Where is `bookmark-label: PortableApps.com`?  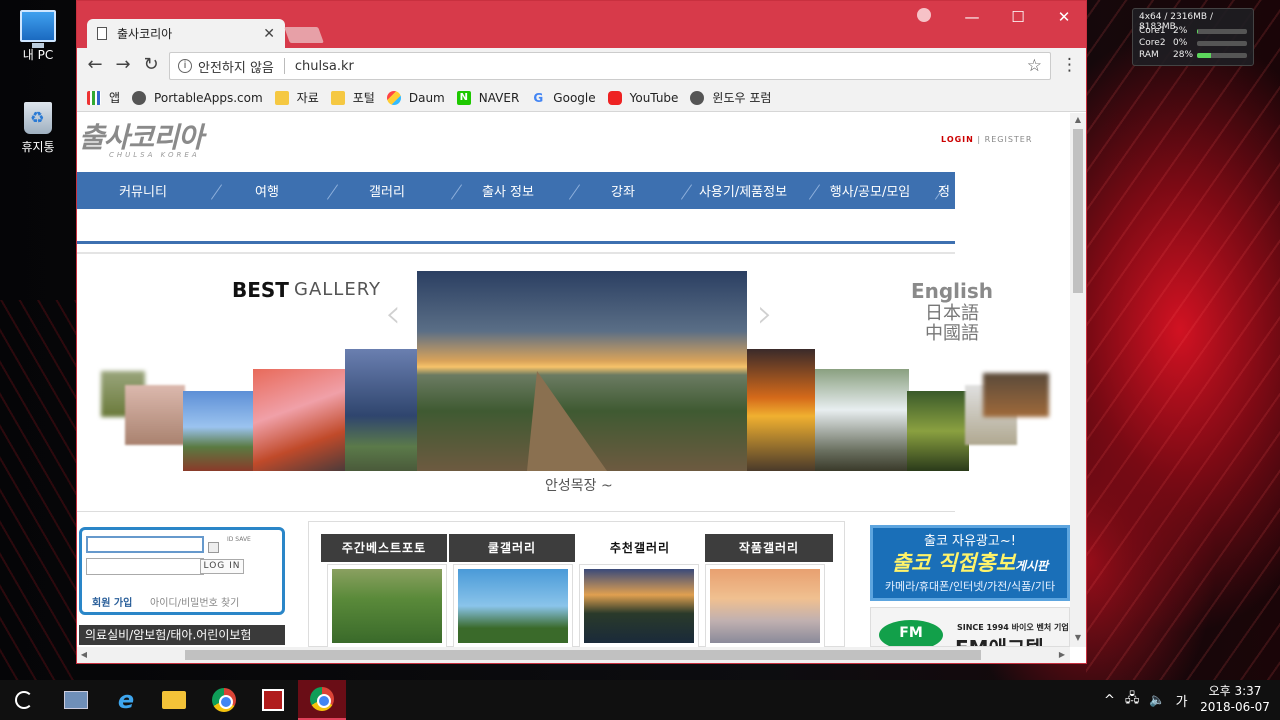 bookmark-label: PortableApps.com is located at coordinates (208, 97).